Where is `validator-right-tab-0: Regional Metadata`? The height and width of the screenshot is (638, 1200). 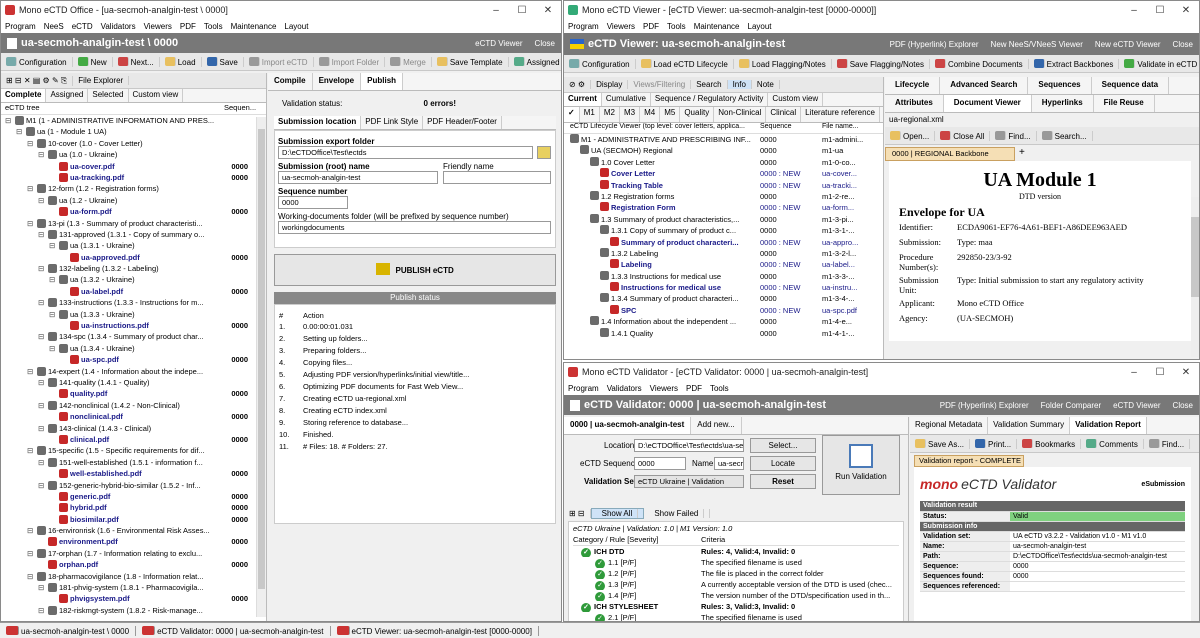
validator-right-tab-0: Regional Metadata is located at coordinates (949, 425).